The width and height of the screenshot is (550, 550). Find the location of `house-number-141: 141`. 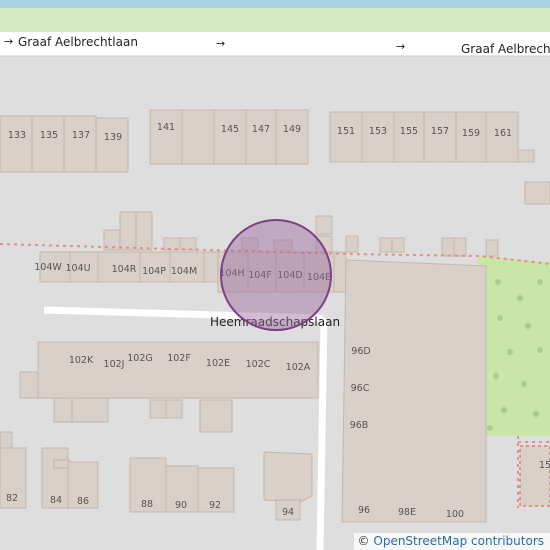

house-number-141: 141 is located at coordinates (166, 127).